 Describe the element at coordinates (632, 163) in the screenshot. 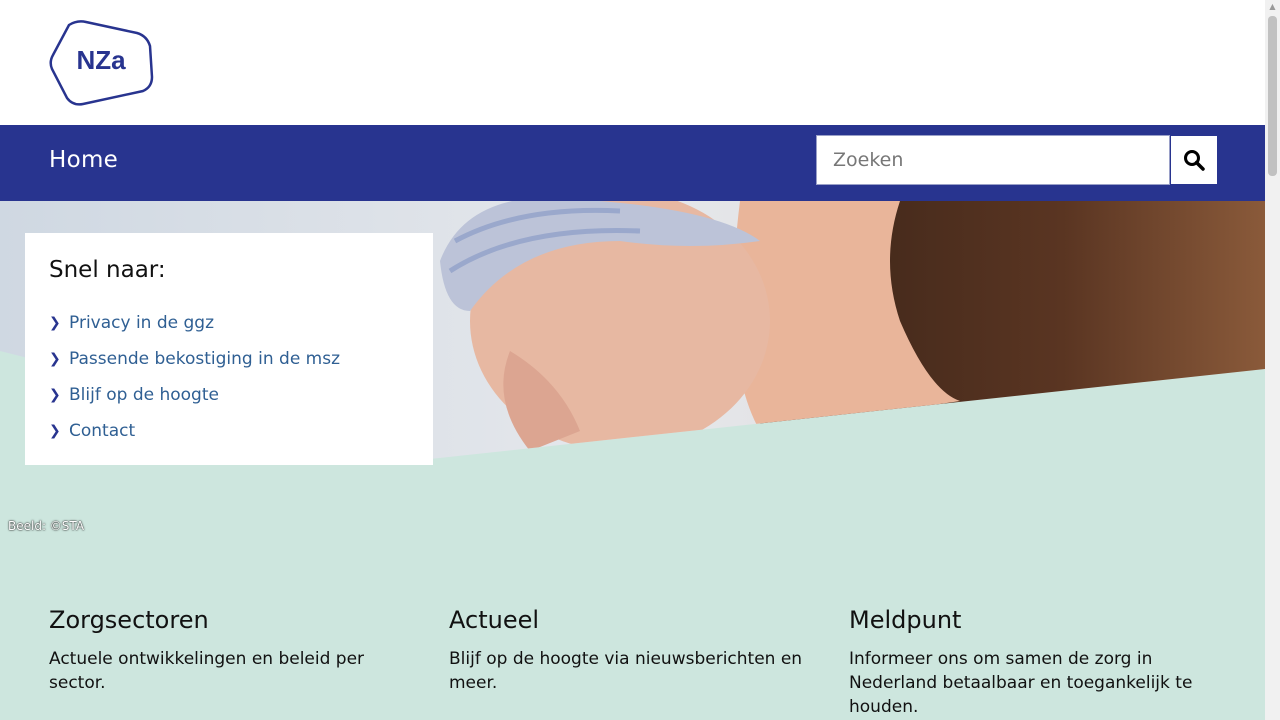

I see `main-navigation: Home` at that location.